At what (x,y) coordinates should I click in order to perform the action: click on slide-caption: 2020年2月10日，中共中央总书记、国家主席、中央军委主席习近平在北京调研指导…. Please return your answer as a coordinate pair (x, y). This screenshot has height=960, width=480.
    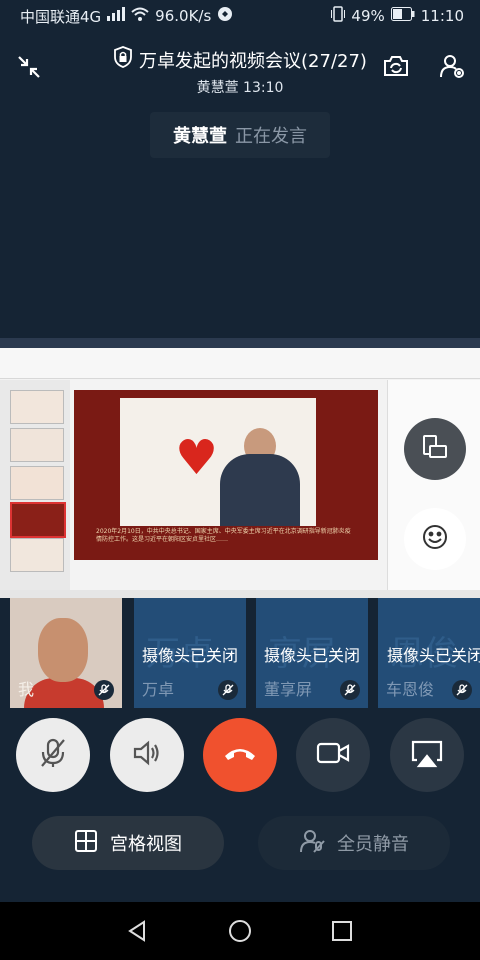
    Looking at the image, I should click on (223, 535).